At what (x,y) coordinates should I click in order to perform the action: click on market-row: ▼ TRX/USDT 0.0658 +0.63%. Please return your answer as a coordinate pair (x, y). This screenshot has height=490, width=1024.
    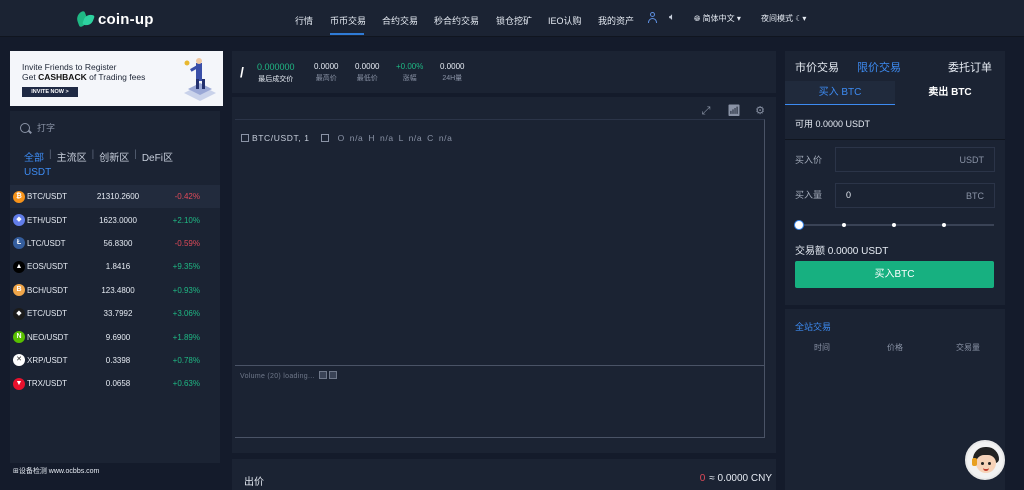
    Looking at the image, I should click on (115, 383).